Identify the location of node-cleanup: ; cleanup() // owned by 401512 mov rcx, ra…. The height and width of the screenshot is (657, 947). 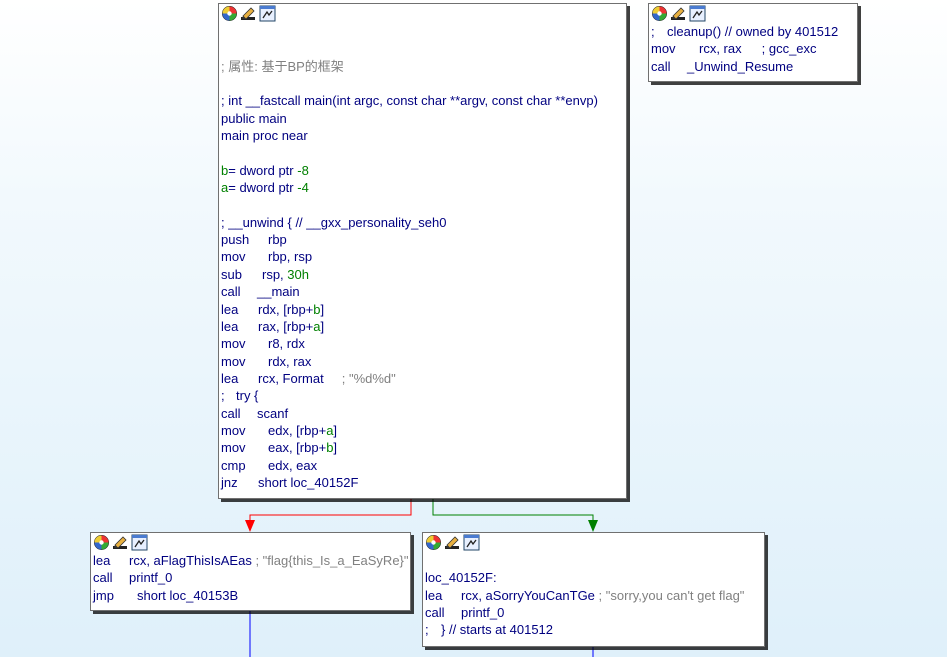
(753, 42).